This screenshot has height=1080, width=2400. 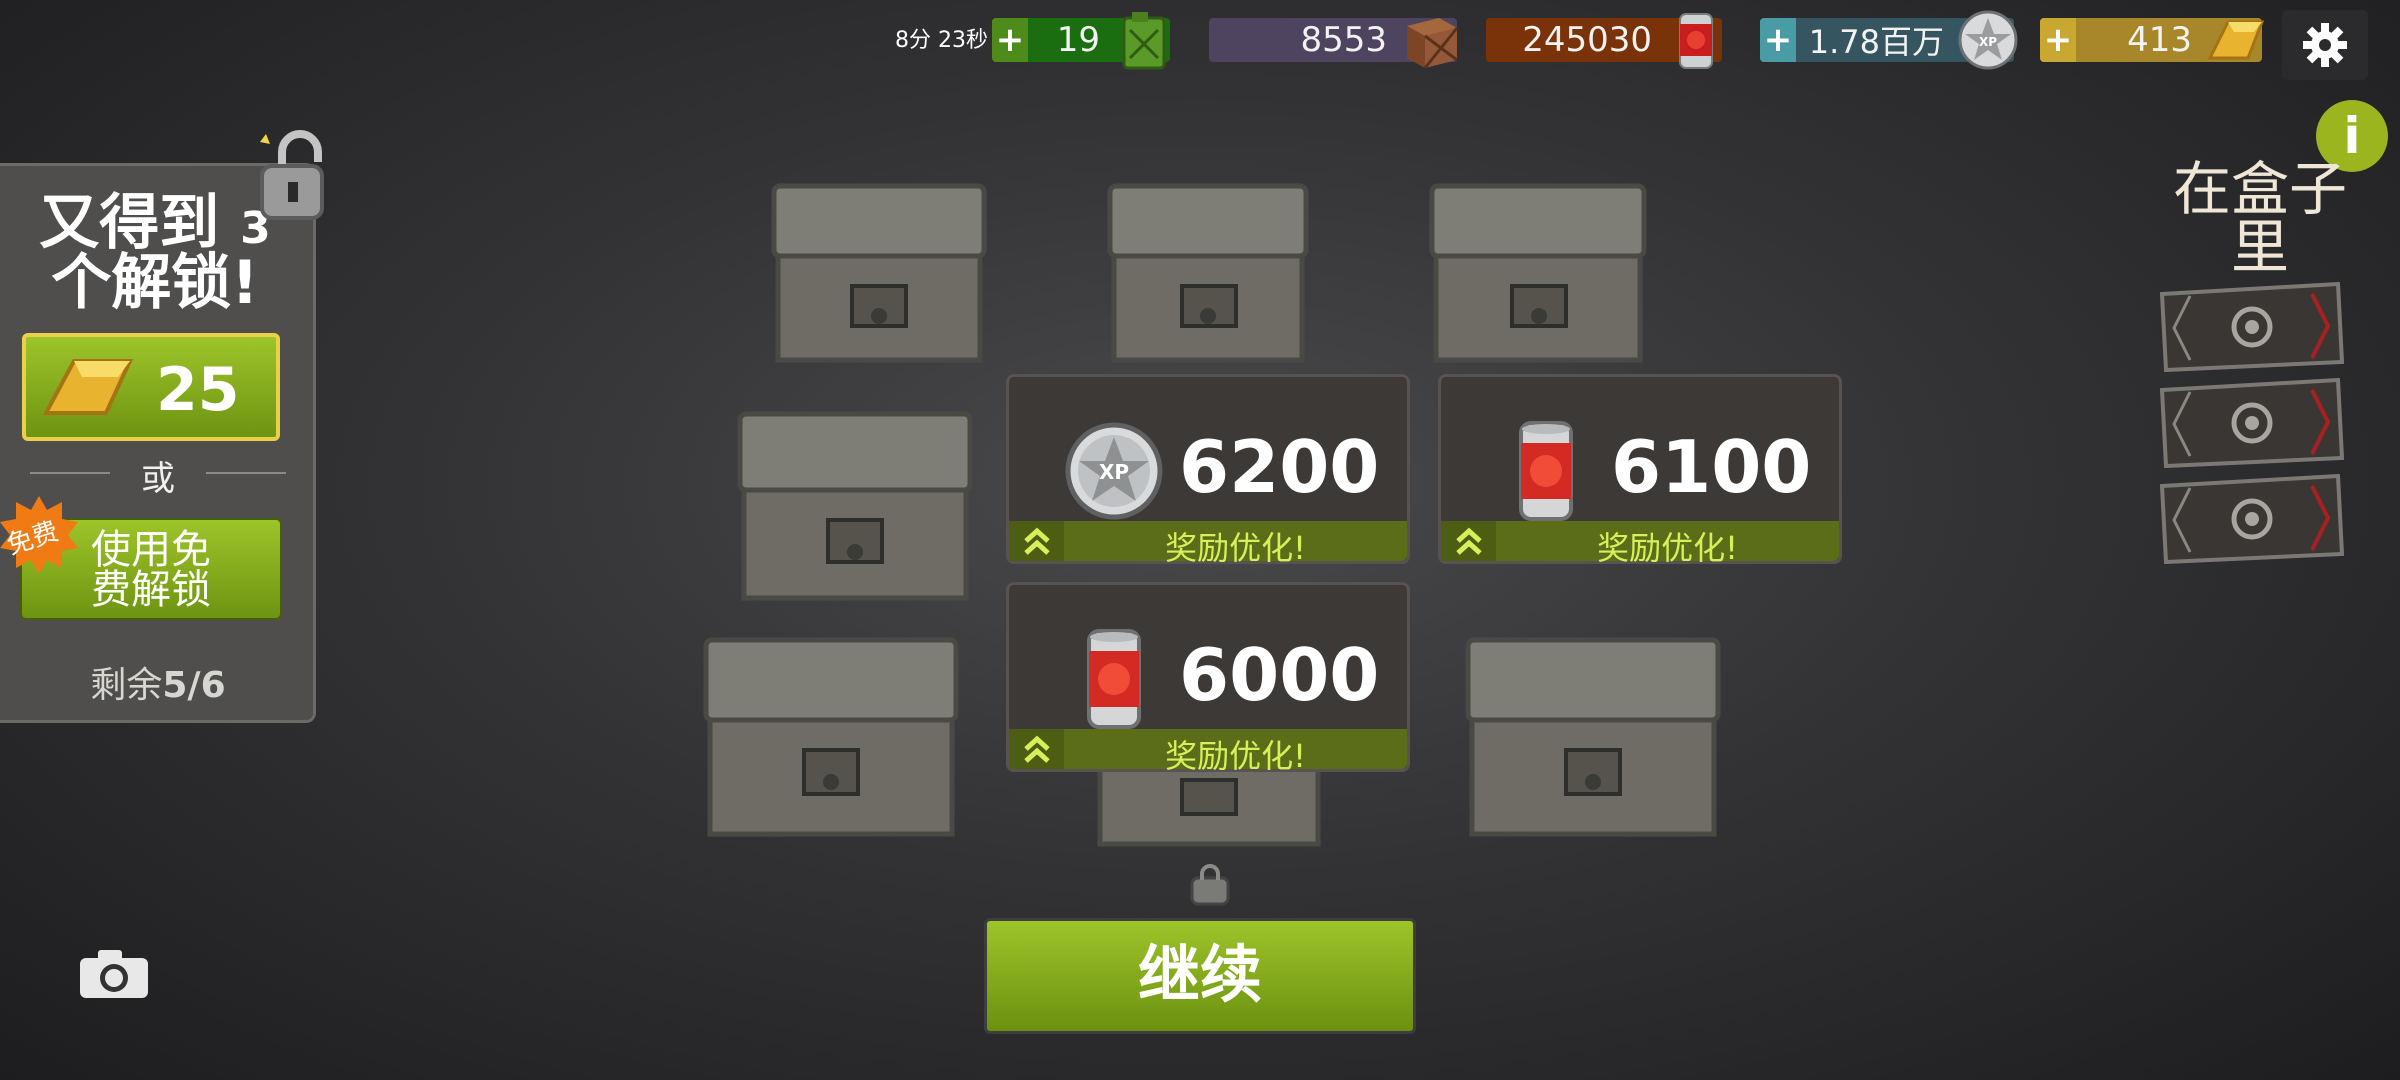 I want to click on or-divider: 或, so click(x=158, y=475).